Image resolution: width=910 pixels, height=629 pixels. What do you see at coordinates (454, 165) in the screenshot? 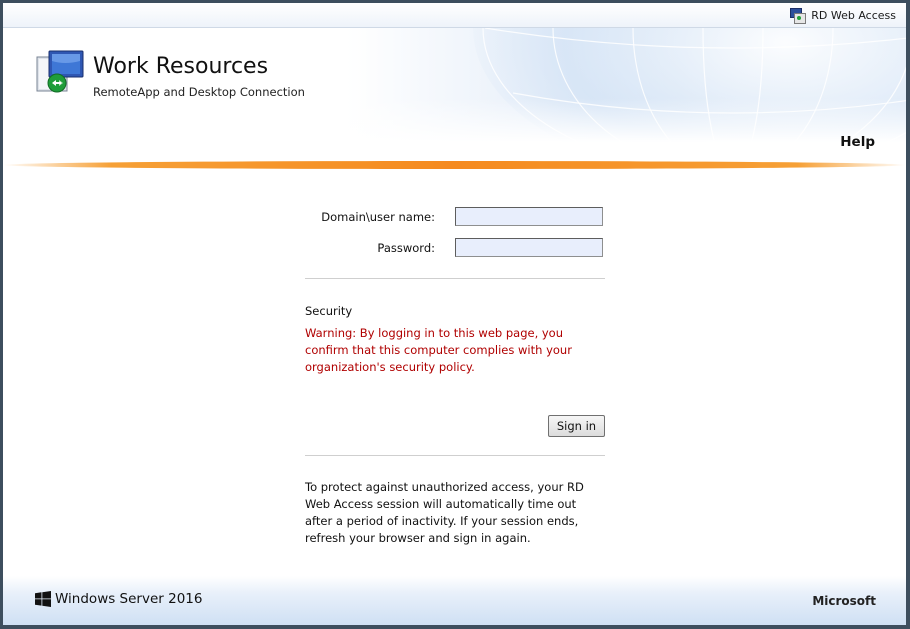
I see `orange-divider` at bounding box center [454, 165].